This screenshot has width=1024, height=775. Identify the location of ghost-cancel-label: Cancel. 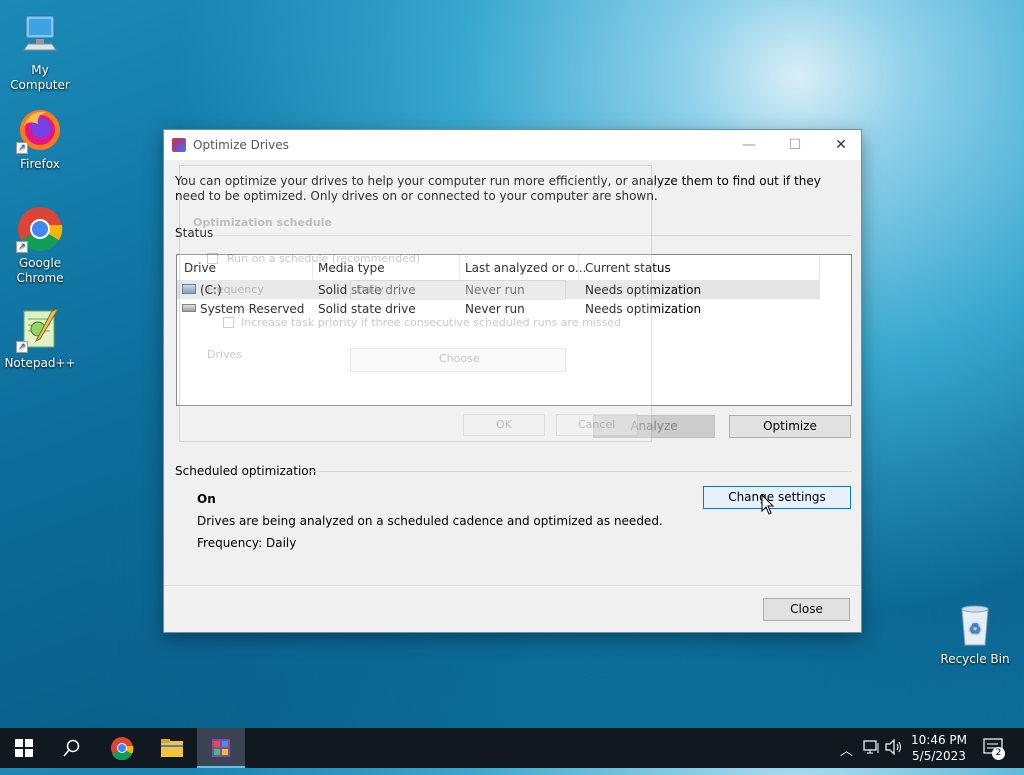
(597, 424).